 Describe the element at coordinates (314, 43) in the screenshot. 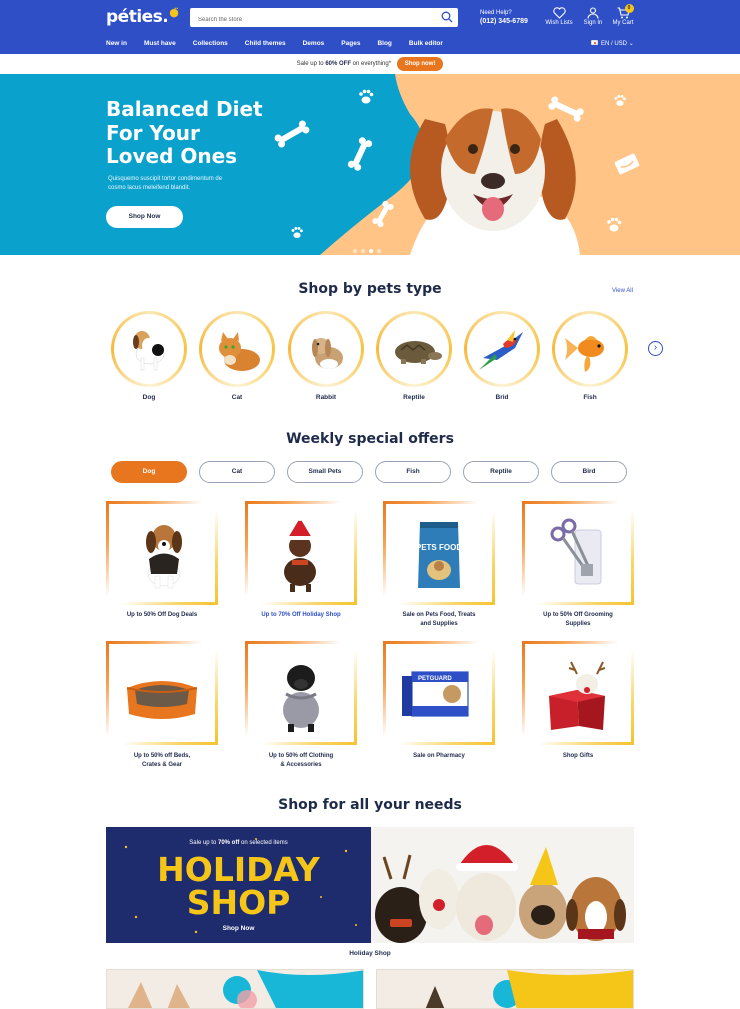

I see `nav-demos: Demos` at that location.